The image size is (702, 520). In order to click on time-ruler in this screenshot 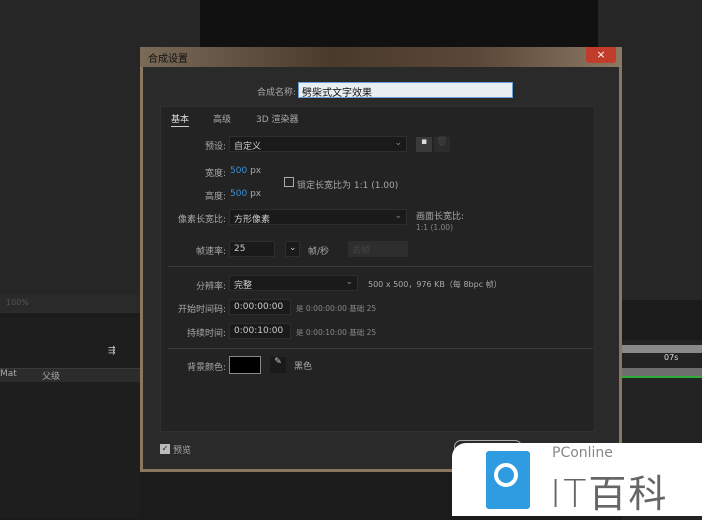, I will do `click(662, 349)`.